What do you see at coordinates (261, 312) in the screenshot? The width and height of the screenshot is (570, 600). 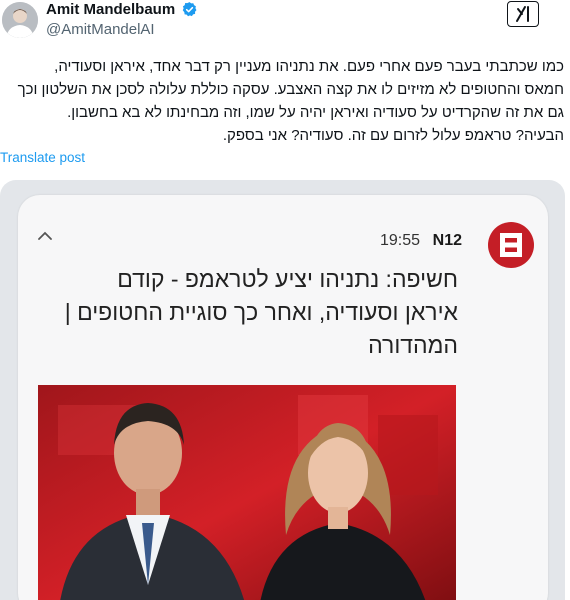 I see `notification-title-line: איראן וסעודיה, ואחר כך סוגיית החטופים |` at bounding box center [261, 312].